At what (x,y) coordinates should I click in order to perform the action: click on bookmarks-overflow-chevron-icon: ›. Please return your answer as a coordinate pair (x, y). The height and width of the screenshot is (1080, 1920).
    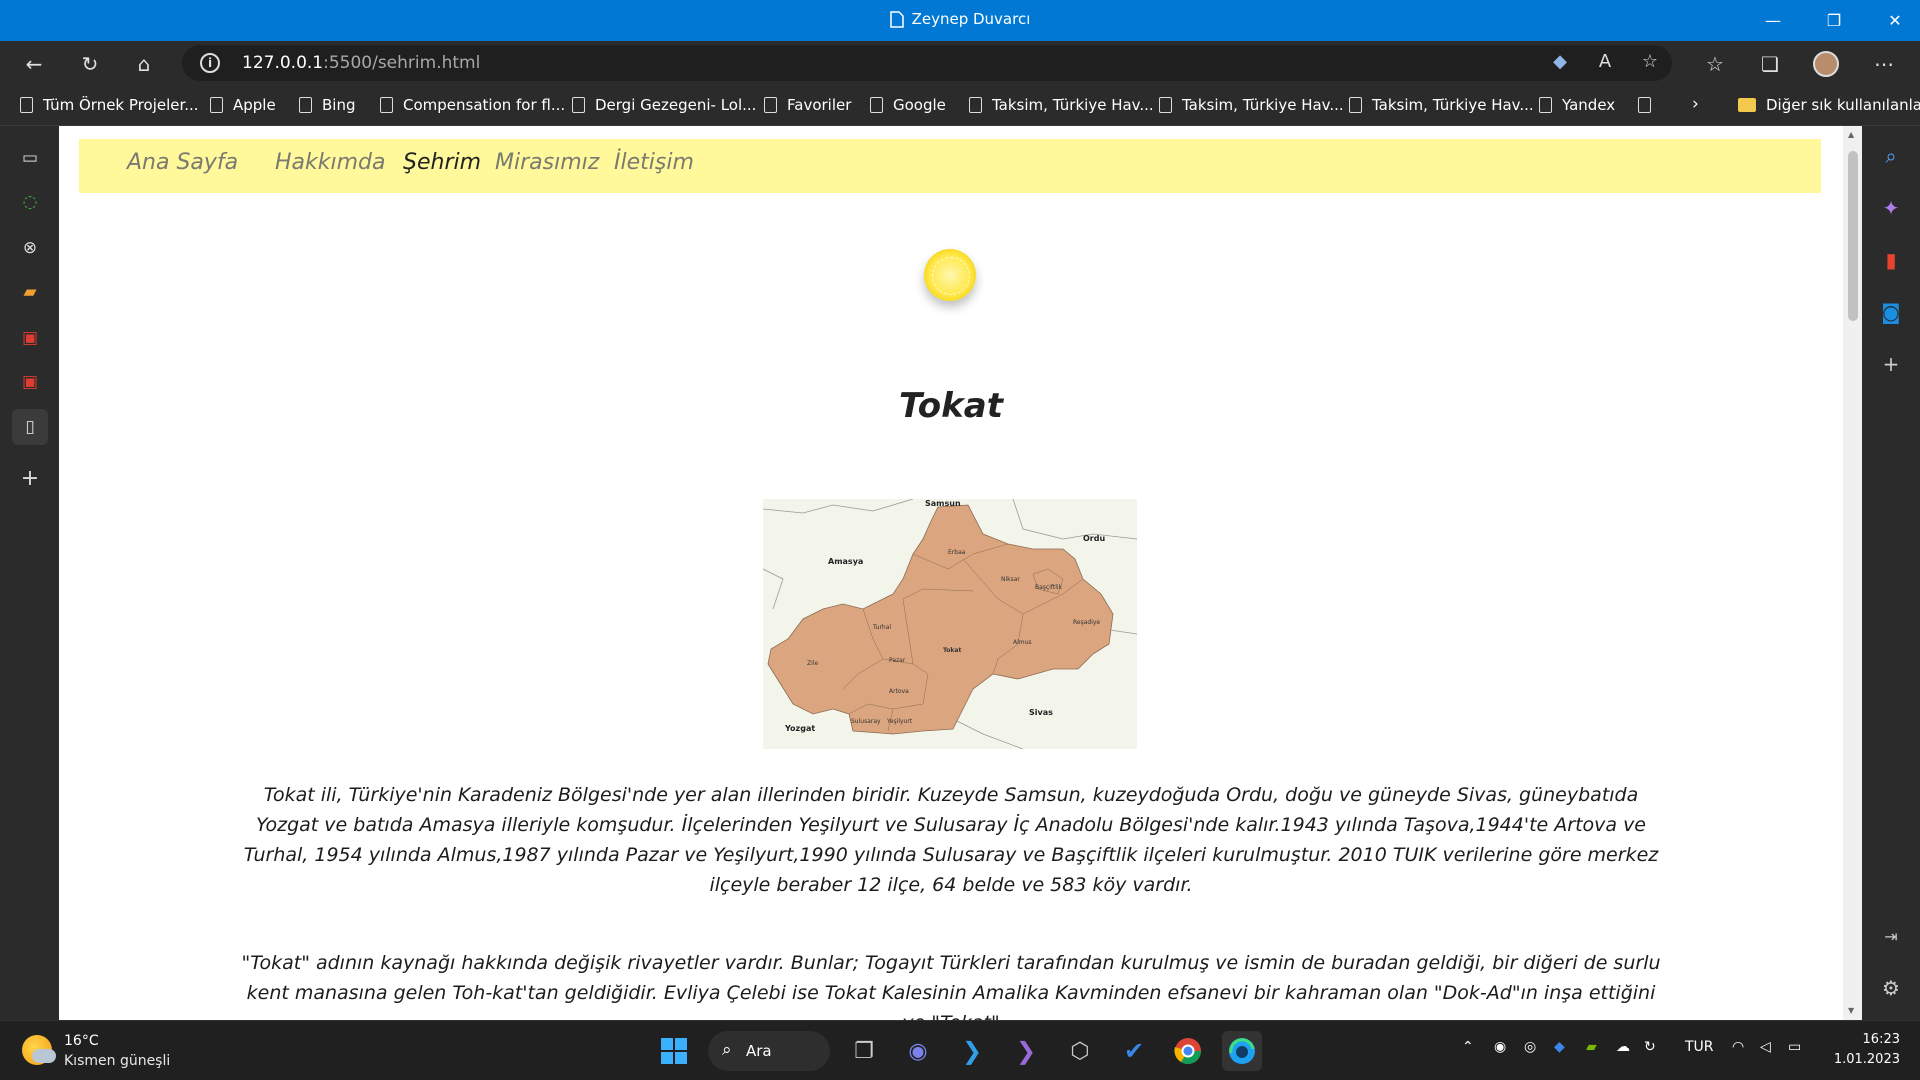
    Looking at the image, I should click on (1695, 104).